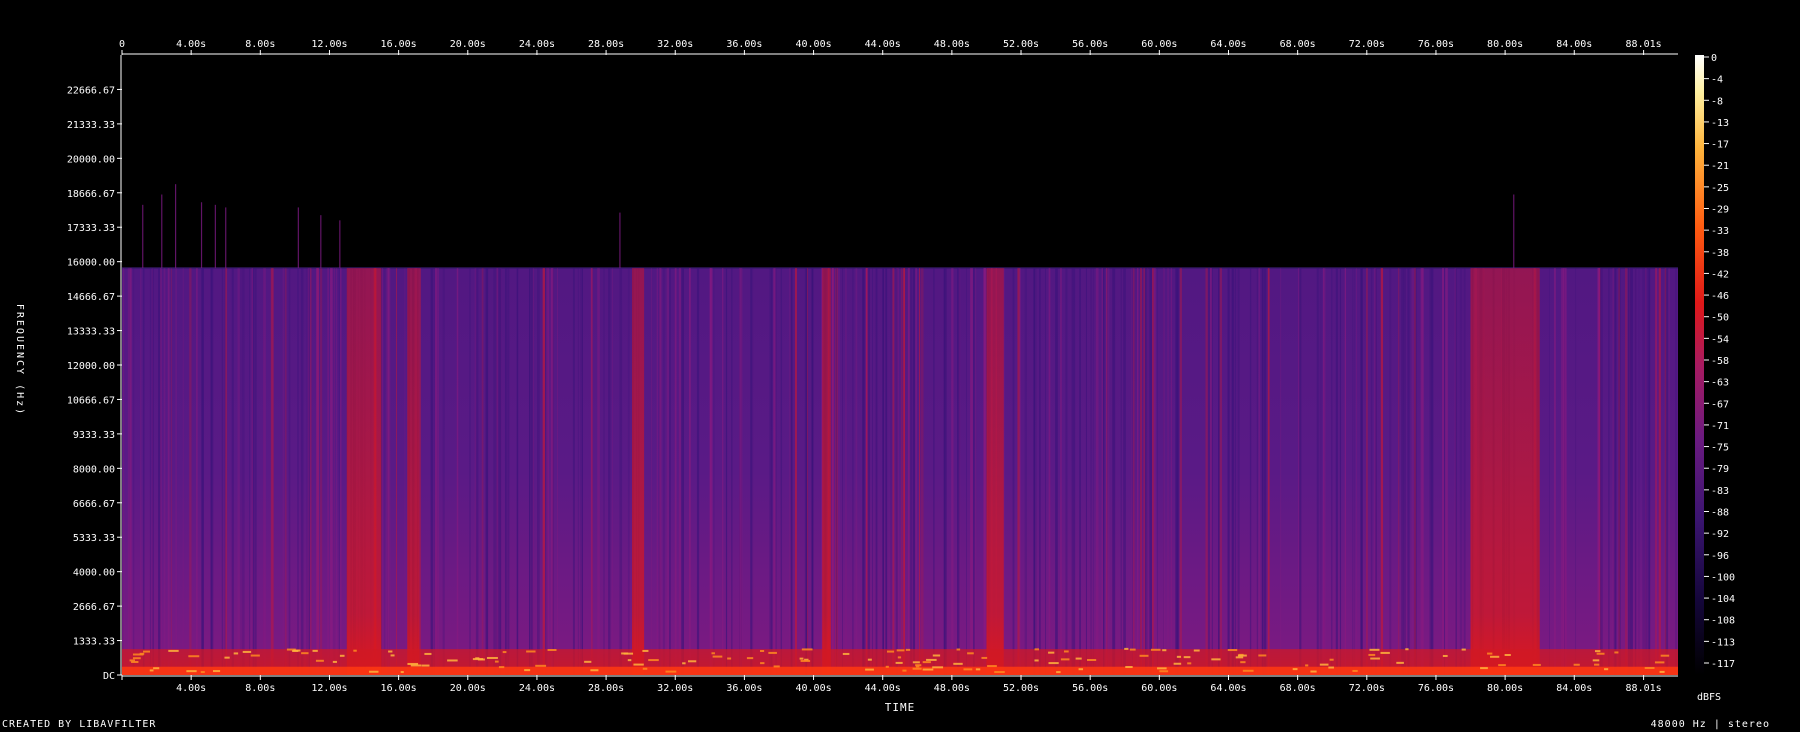  I want to click on colorbar-tick-label: -83, so click(1720, 491).